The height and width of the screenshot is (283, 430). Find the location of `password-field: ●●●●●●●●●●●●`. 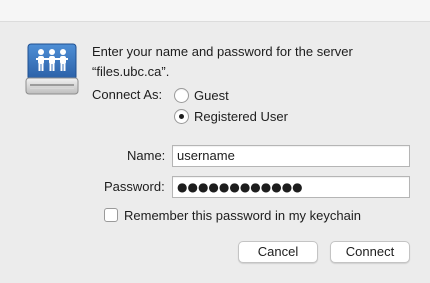

password-field: ●●●●●●●●●●●● is located at coordinates (291, 187).